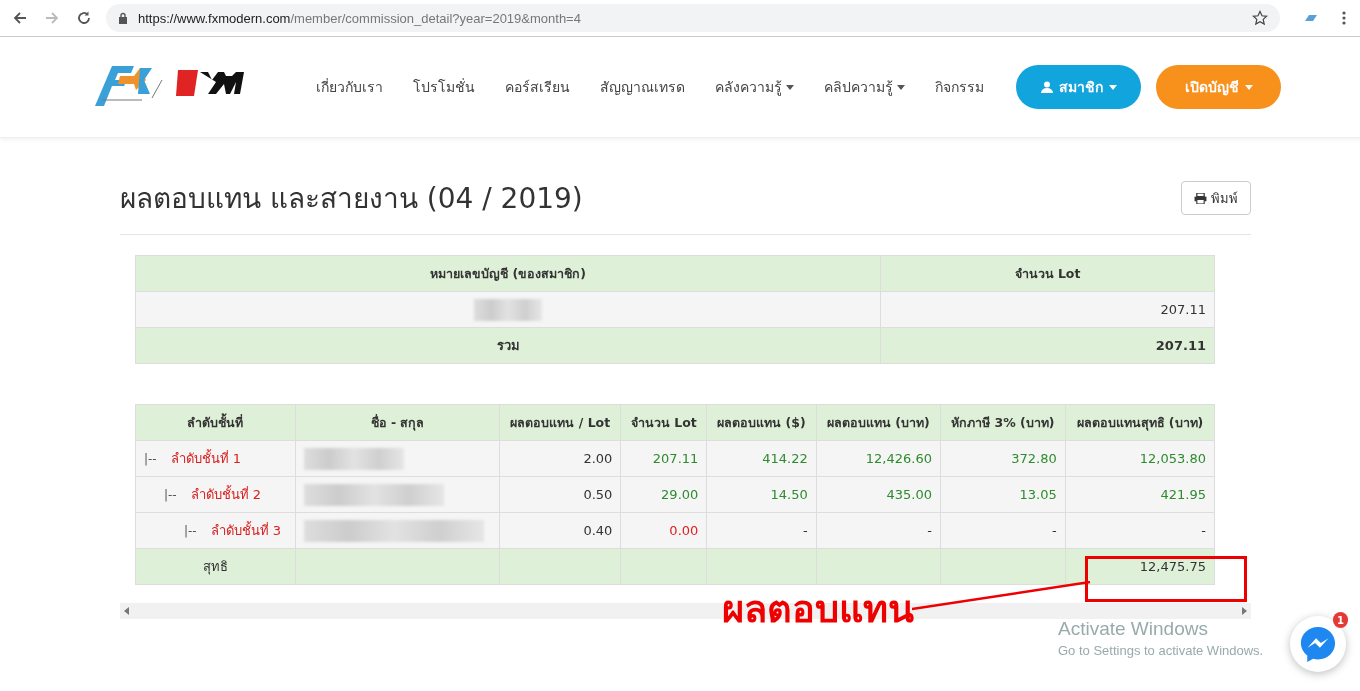  I want to click on printer-icon, so click(1200, 198).